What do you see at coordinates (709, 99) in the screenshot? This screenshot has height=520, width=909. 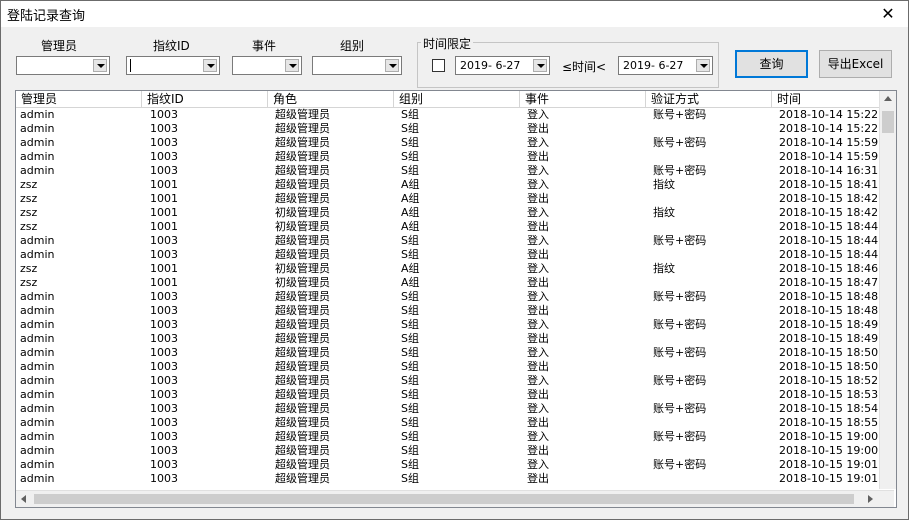 I see `column-header-verify-method: 验证方式` at bounding box center [709, 99].